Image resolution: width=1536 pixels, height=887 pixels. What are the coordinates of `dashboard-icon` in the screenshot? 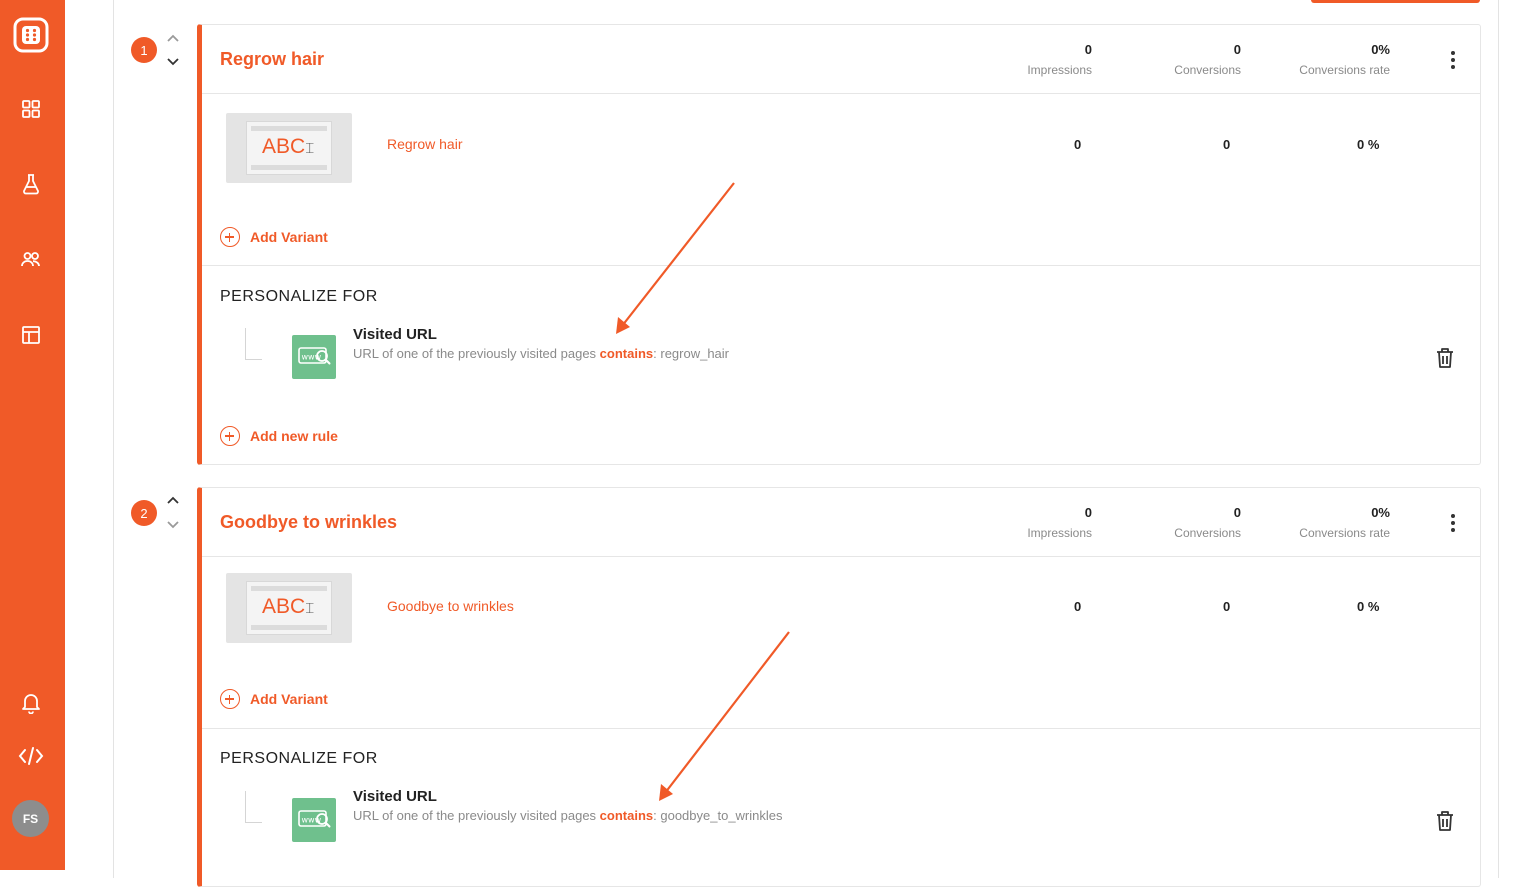 It's located at (31, 109).